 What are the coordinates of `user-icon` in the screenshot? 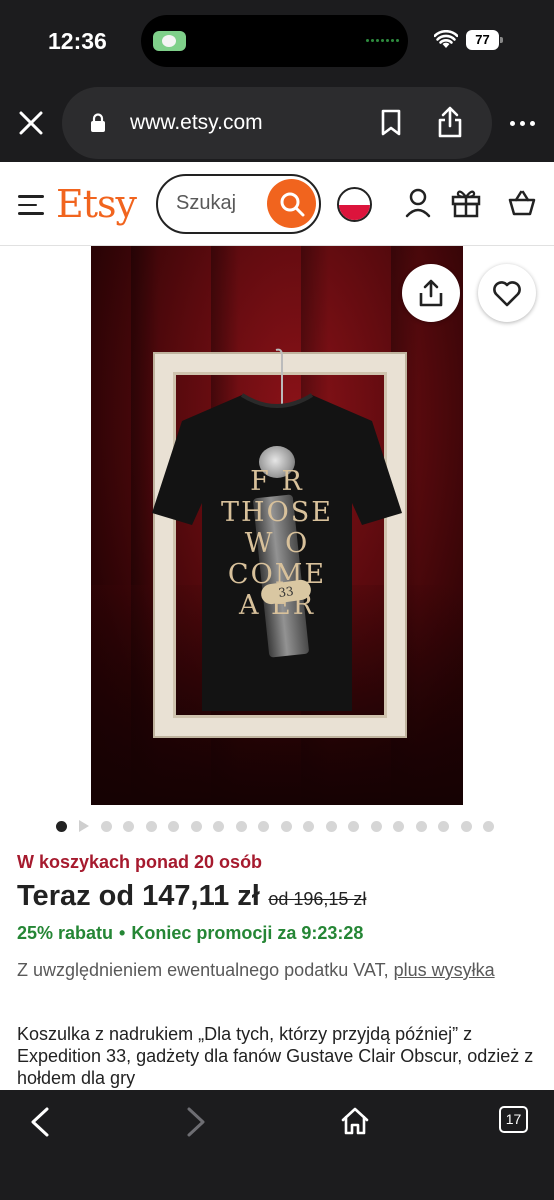 It's located at (418, 203).